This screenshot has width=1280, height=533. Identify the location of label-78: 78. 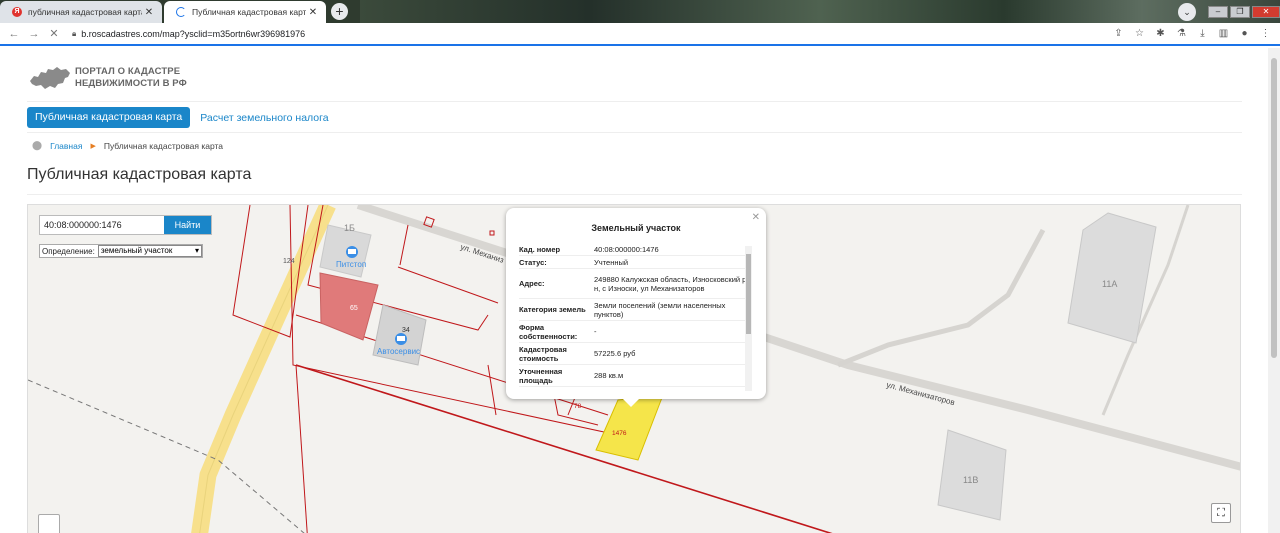
(578, 406).